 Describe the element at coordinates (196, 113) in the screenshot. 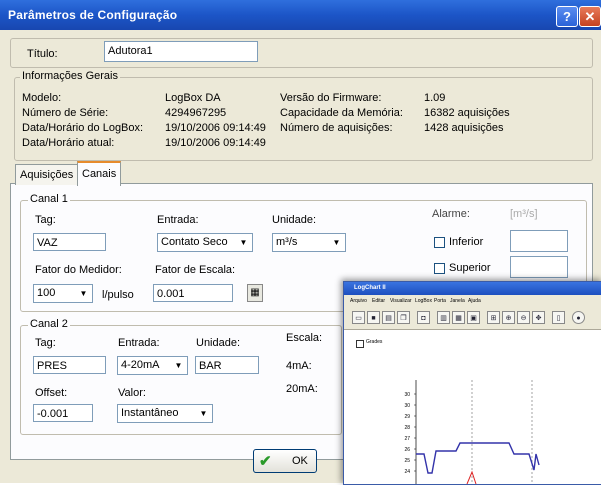

I see `info-value: 4294967295` at that location.